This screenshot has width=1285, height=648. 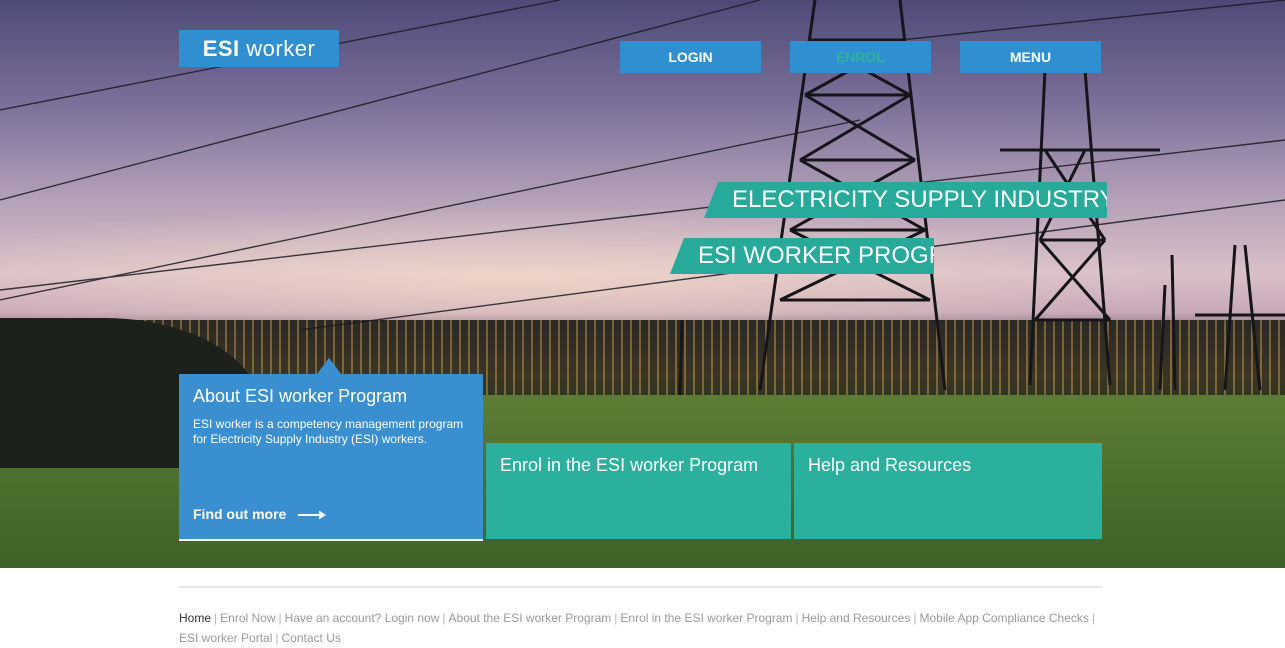 I want to click on footer-link-home: Home, so click(x=195, y=618).